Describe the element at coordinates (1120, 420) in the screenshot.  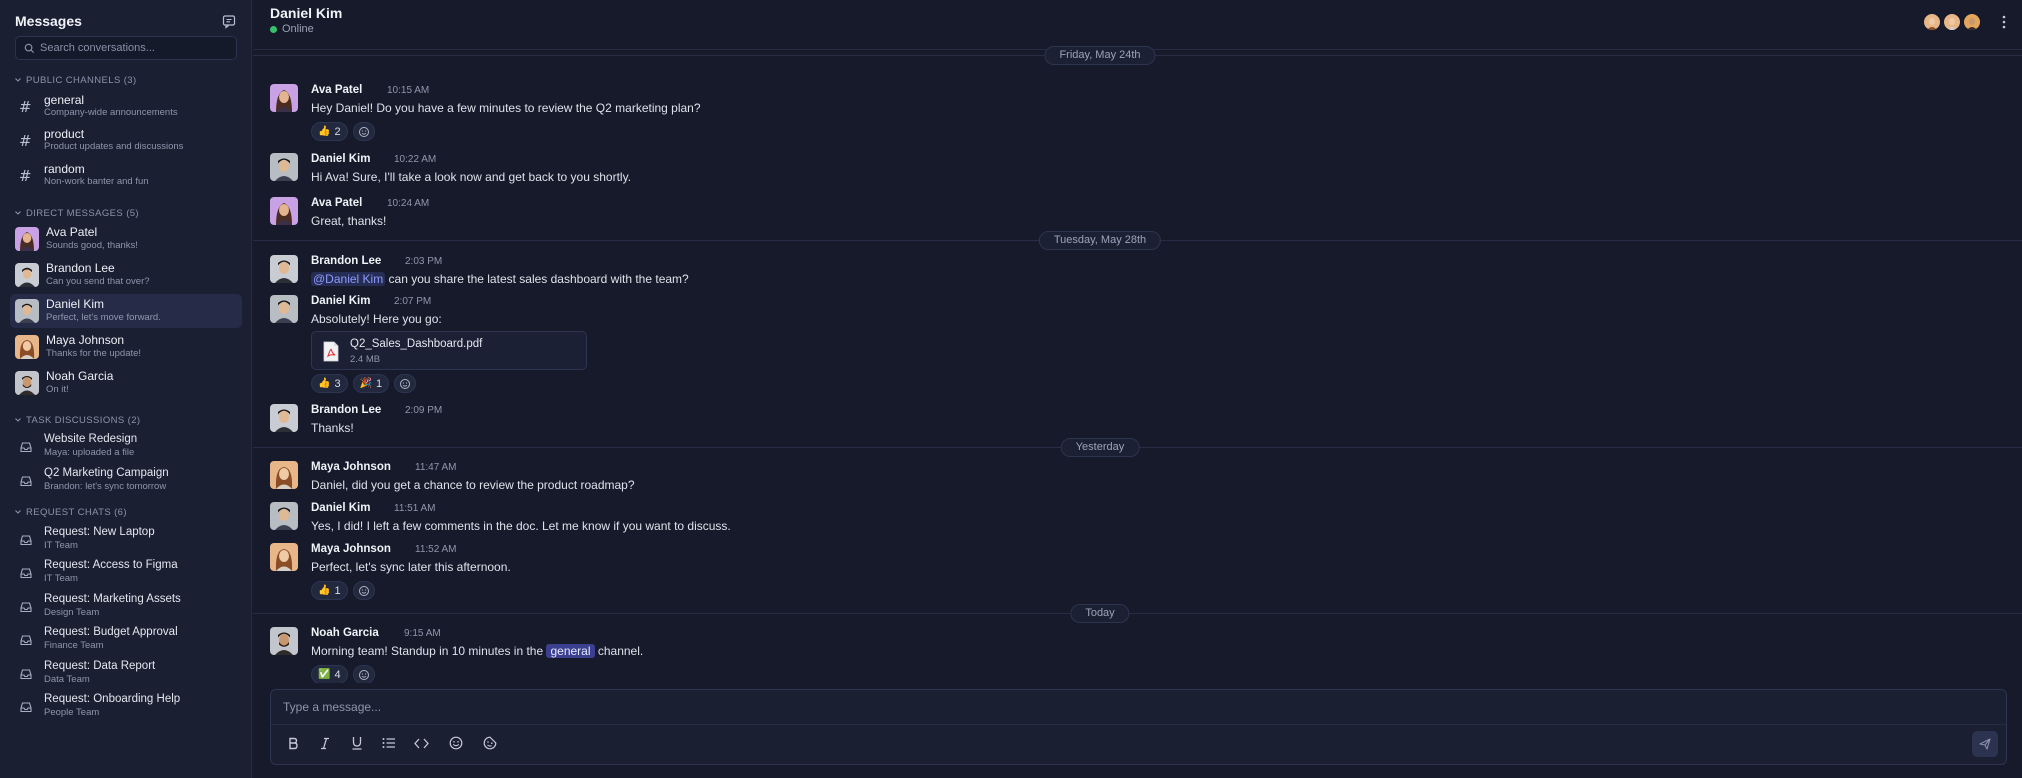
I see `message: Brandon Lee 2:09 PM Thanks!` at that location.